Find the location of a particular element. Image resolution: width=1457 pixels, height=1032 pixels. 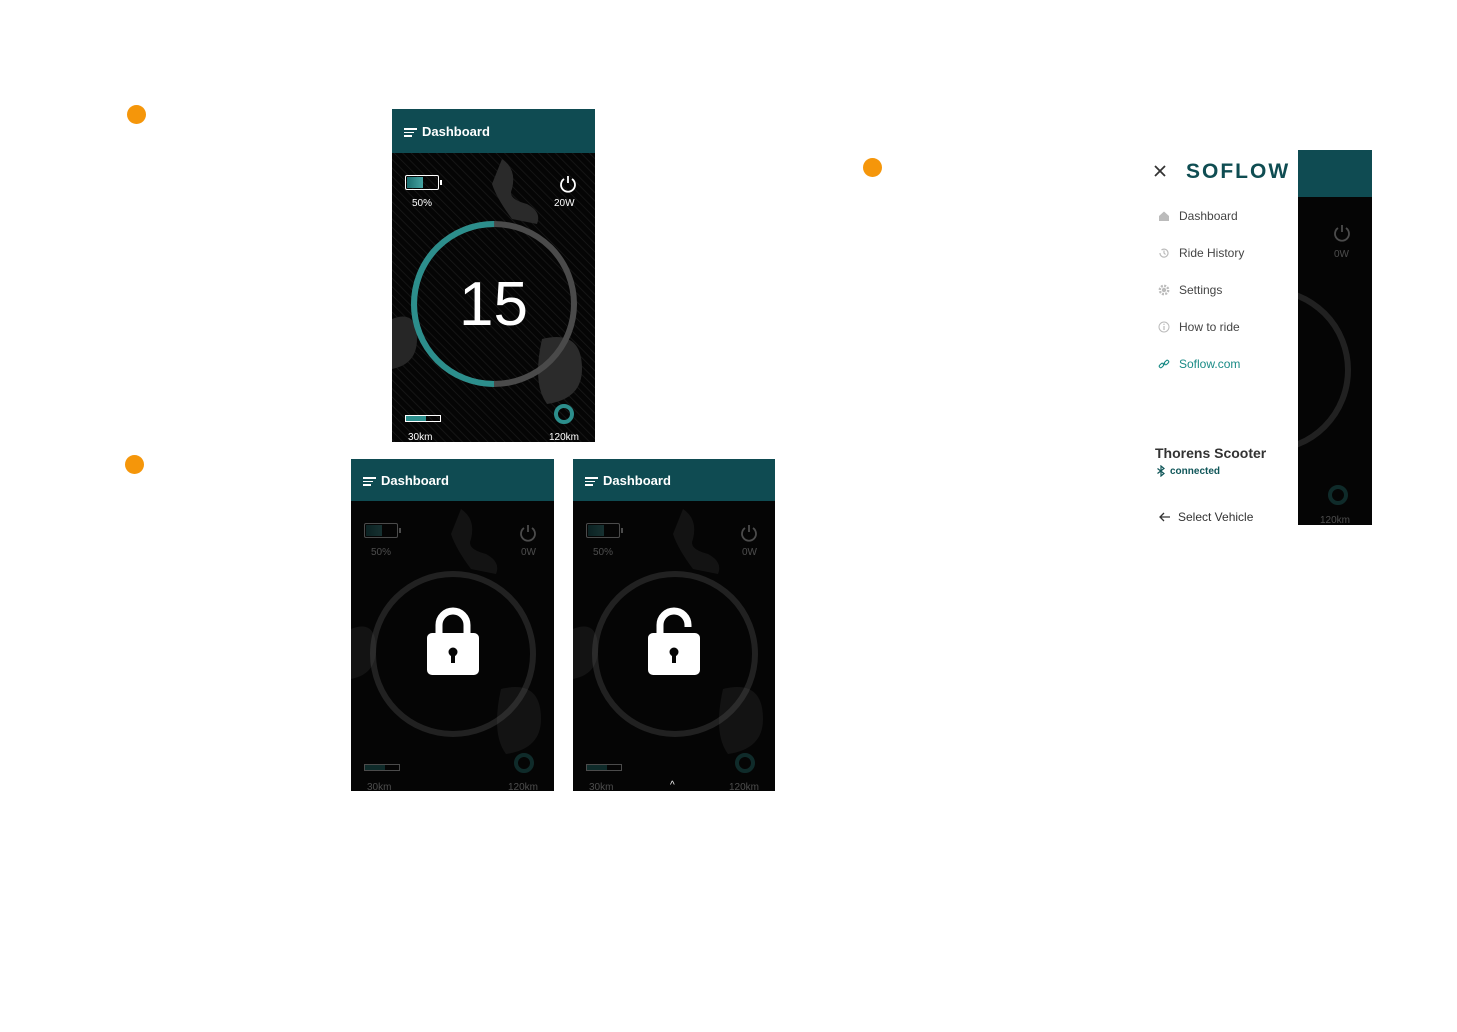

dashboard-screen-unlocked: Dashboard 50% 0W 30km 120km ^ is located at coordinates (674, 625).